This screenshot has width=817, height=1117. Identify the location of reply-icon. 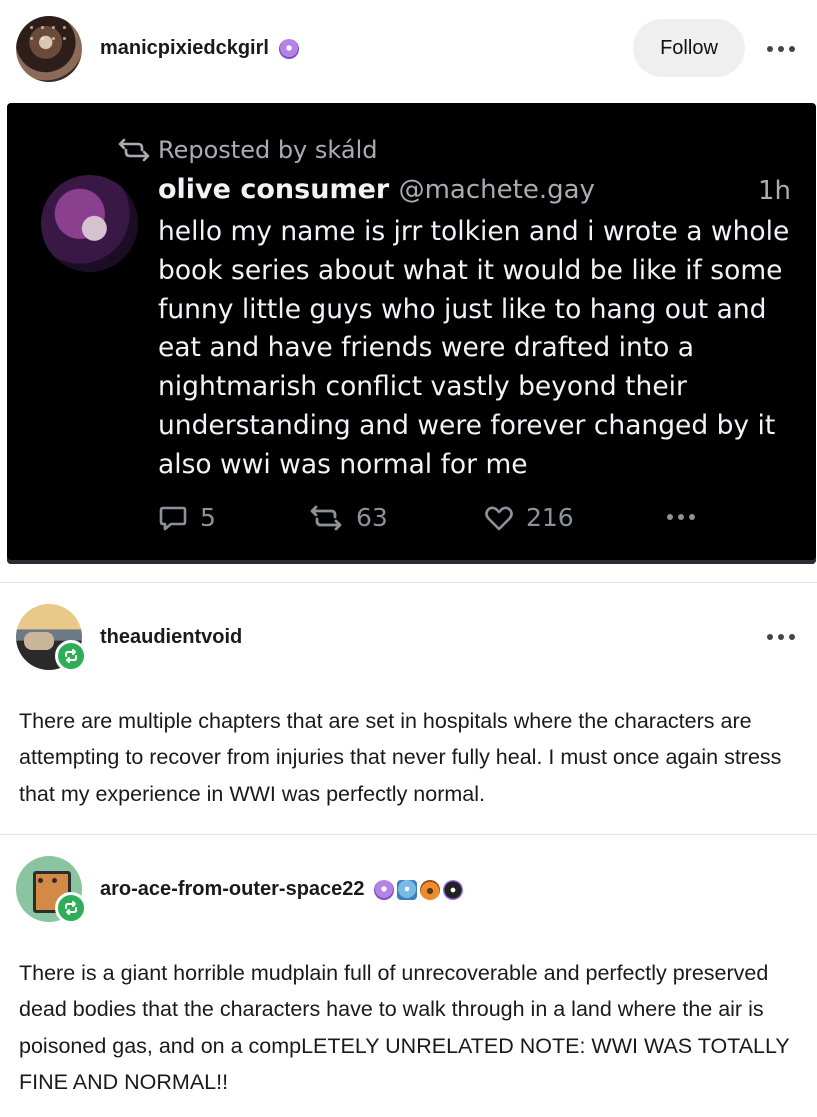
(173, 518).